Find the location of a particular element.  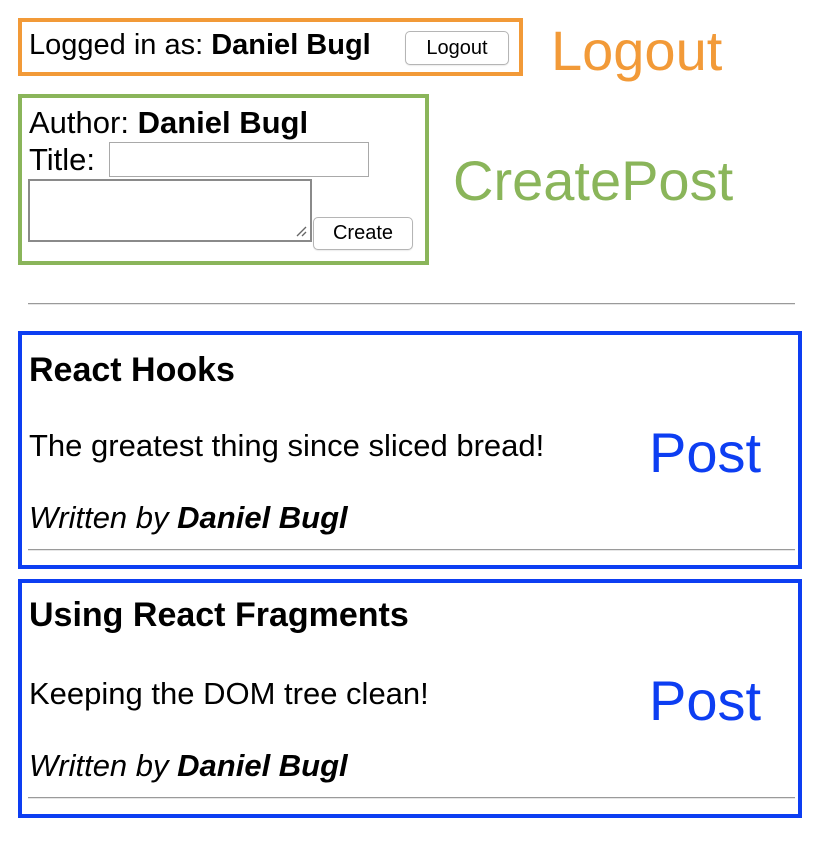

logout-button: Logout is located at coordinates (457, 48).